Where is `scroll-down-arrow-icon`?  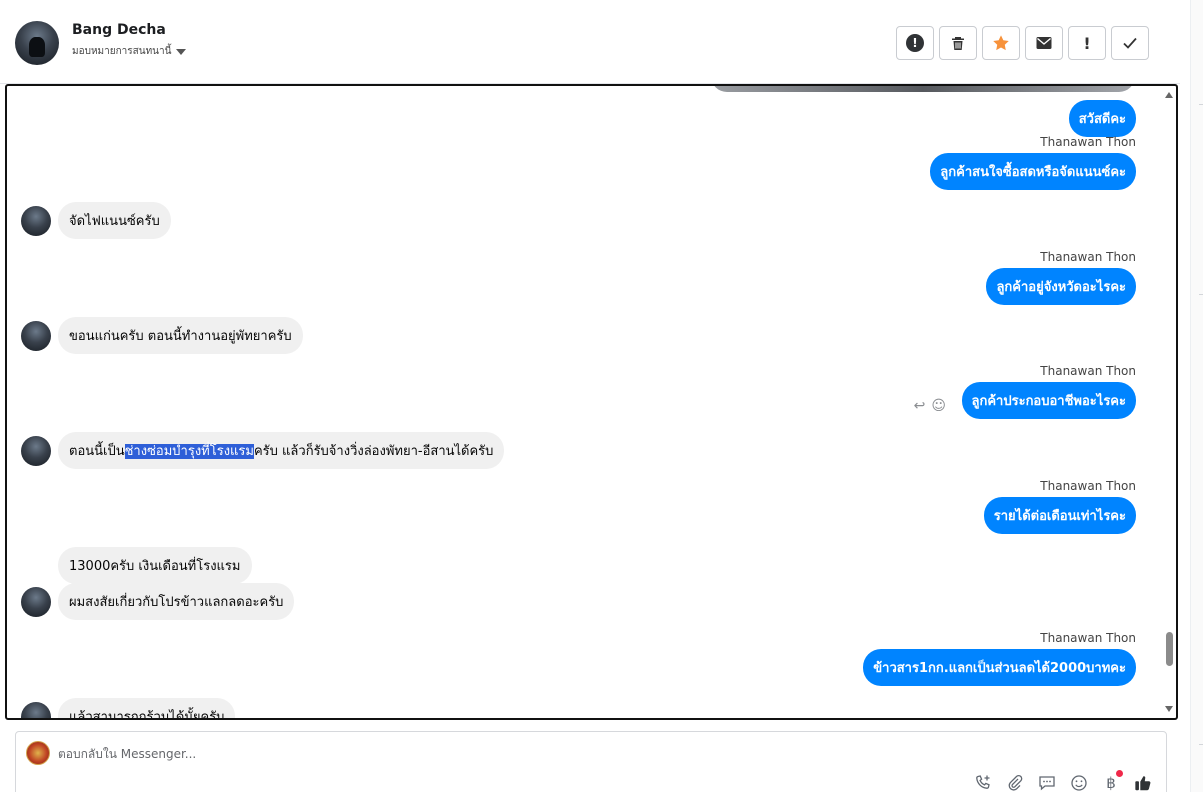 scroll-down-arrow-icon is located at coordinates (1169, 709).